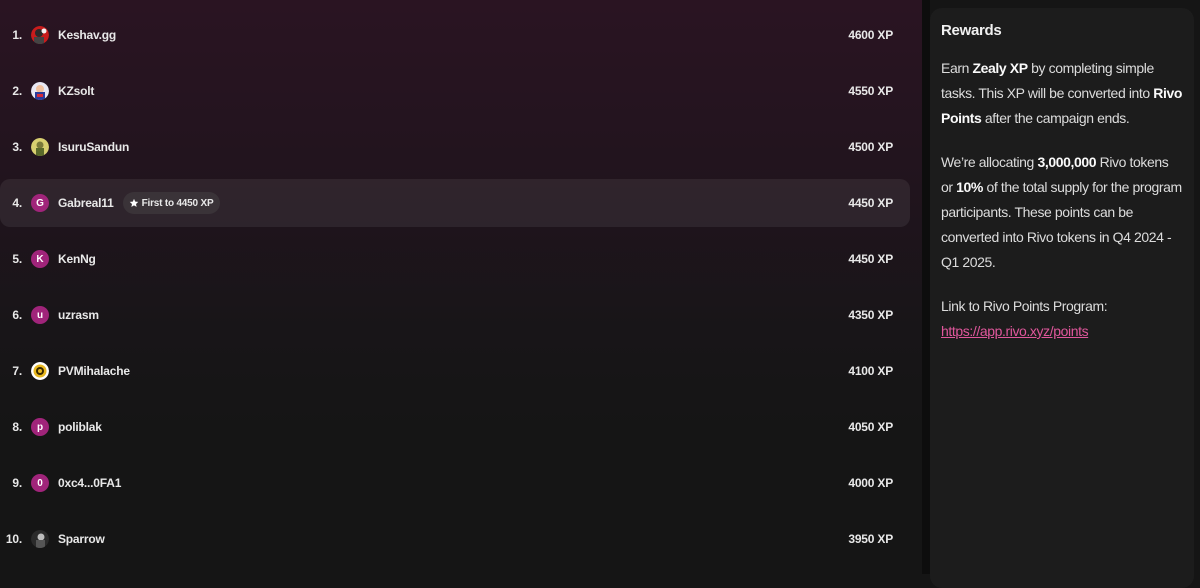  What do you see at coordinates (40, 147) in the screenshot?
I see `yellow-character-avatar-icon` at bounding box center [40, 147].